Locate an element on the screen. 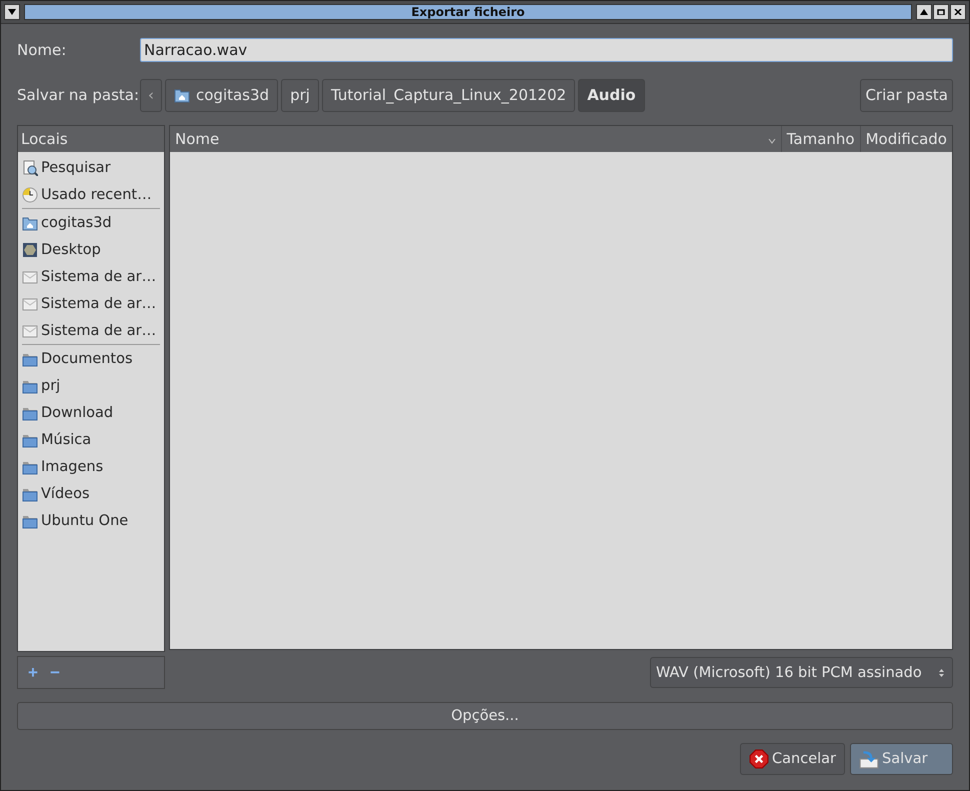  stop-icon is located at coordinates (759, 759).